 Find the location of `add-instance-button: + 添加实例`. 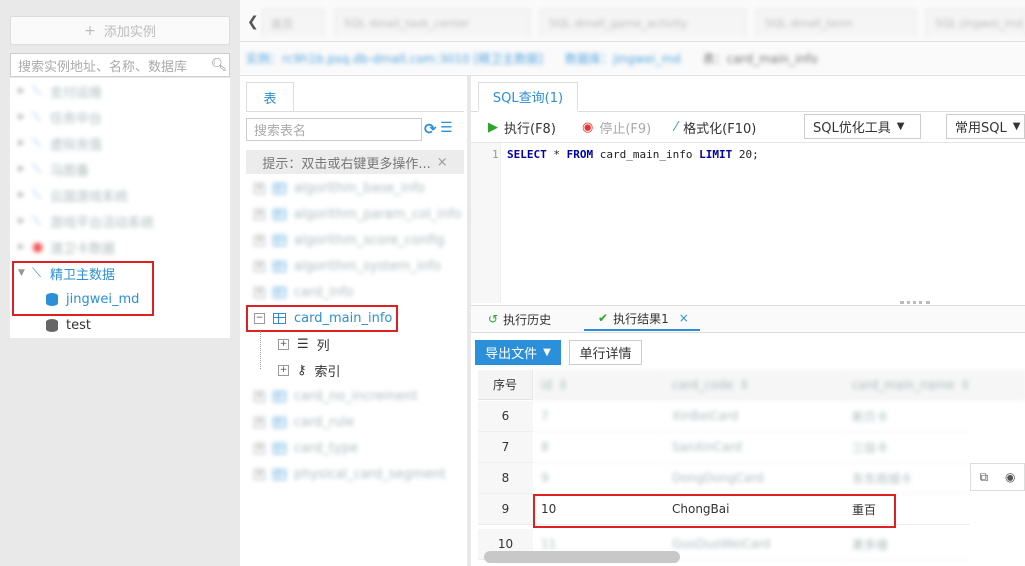

add-instance-button: + 添加实例 is located at coordinates (120, 30).